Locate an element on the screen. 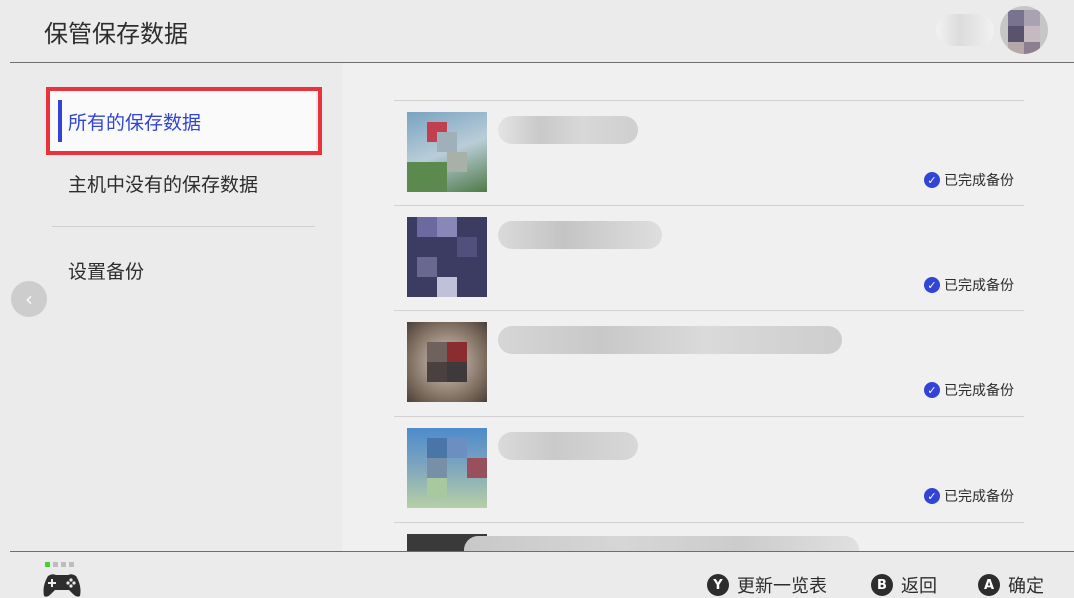 Image resolution: width=1074 pixels, height=598 pixels. user-name-blurred is located at coordinates (965, 30).